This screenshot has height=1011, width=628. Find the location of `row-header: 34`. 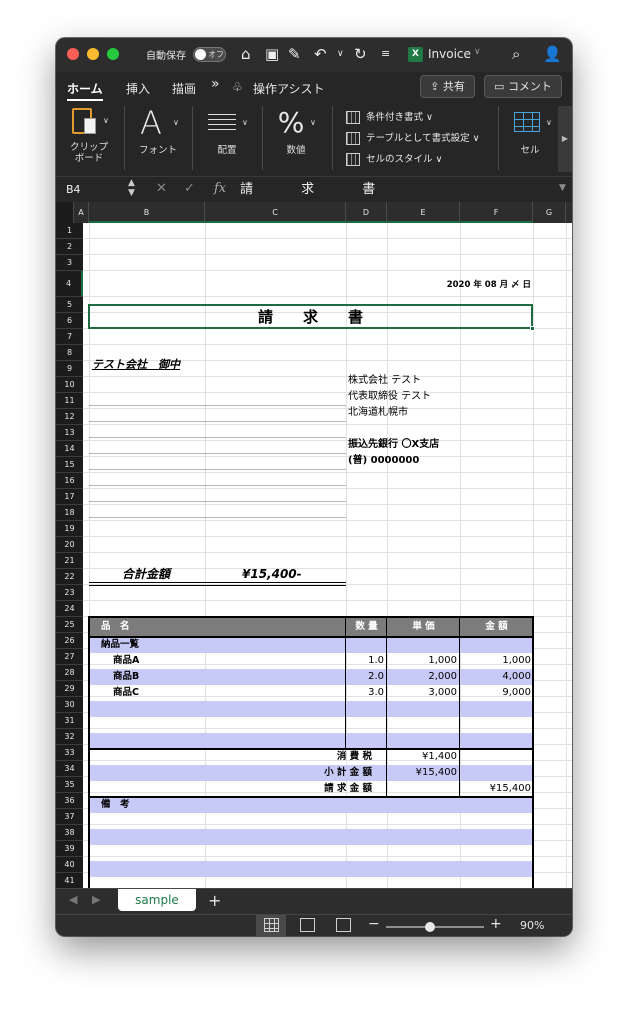

row-header: 34 is located at coordinates (69, 769).